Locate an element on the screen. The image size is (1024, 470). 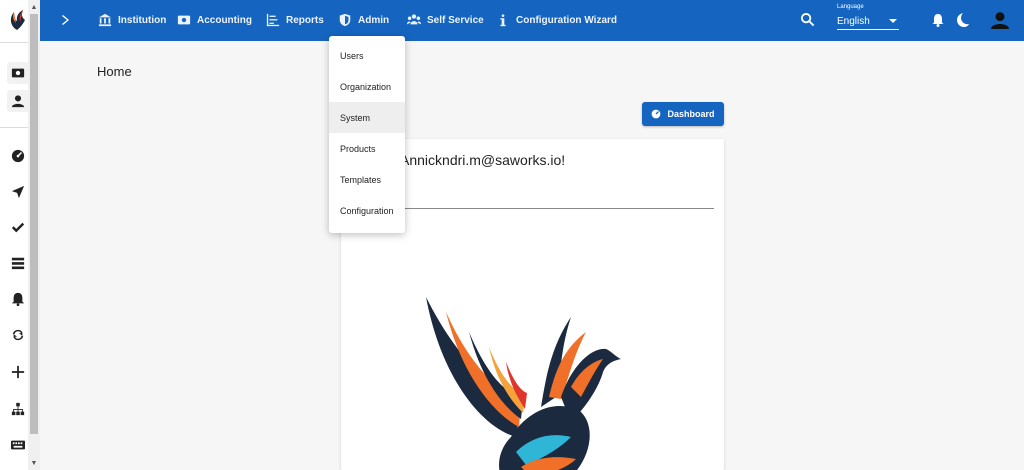
sidebar-item-notifications is located at coordinates (18, 299).